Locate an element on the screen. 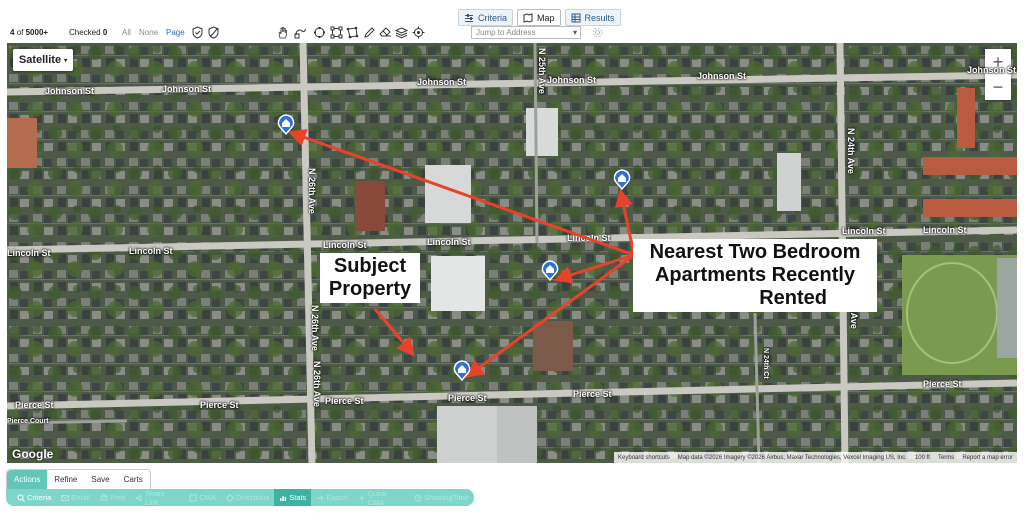  callout-line: Apartments Recently is located at coordinates (755, 275).